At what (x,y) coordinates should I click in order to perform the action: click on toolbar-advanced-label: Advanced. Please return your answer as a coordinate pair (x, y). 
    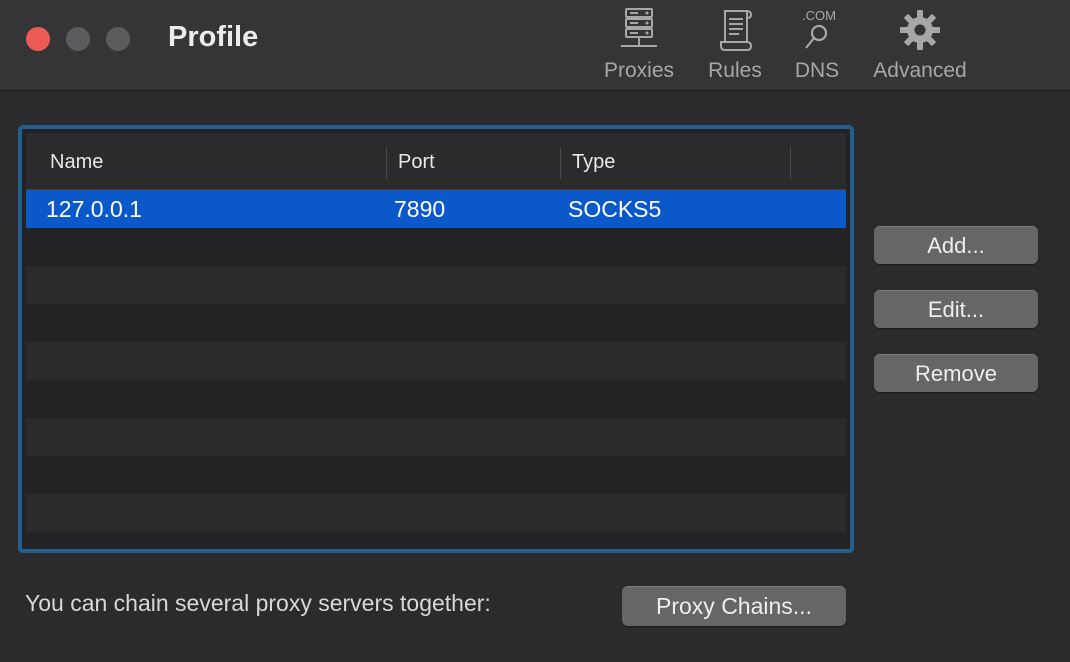
    Looking at the image, I should click on (920, 70).